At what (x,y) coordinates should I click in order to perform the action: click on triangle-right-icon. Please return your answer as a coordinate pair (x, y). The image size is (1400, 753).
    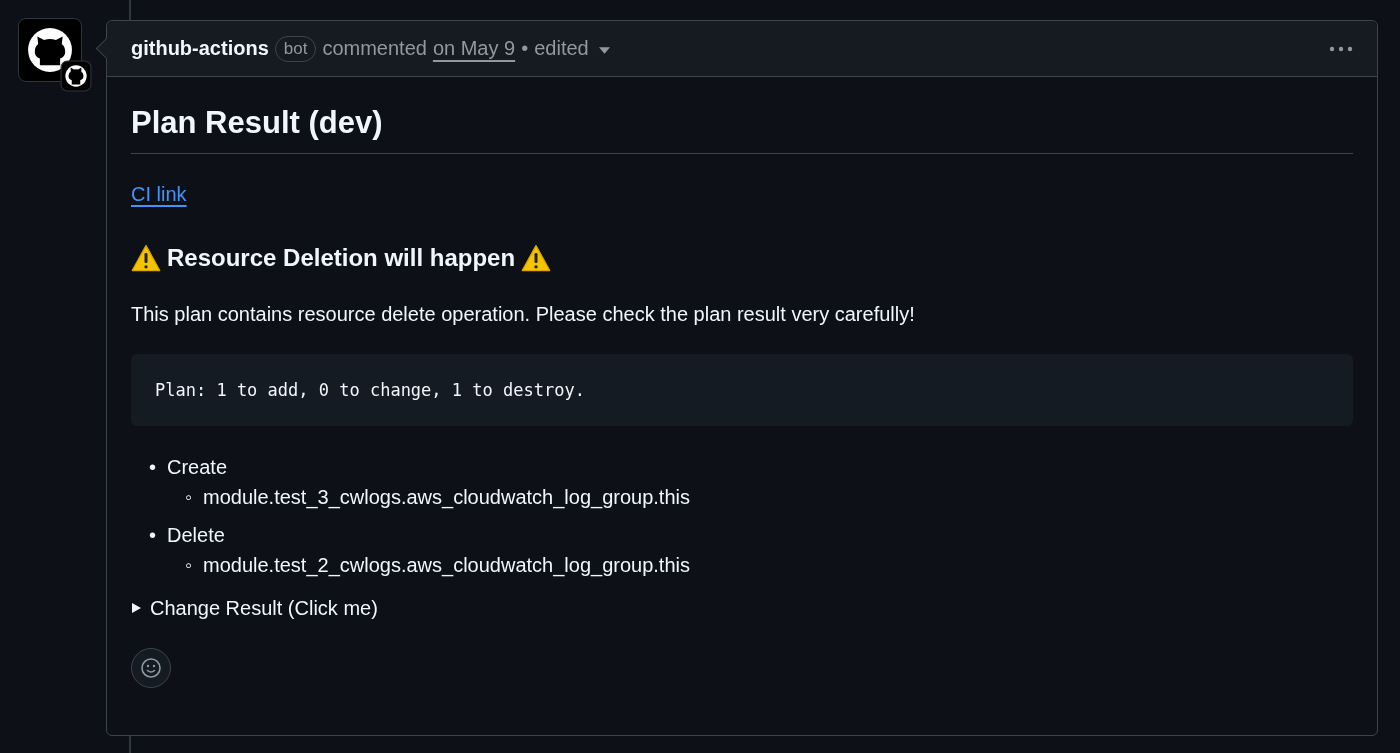
    Looking at the image, I should click on (136, 608).